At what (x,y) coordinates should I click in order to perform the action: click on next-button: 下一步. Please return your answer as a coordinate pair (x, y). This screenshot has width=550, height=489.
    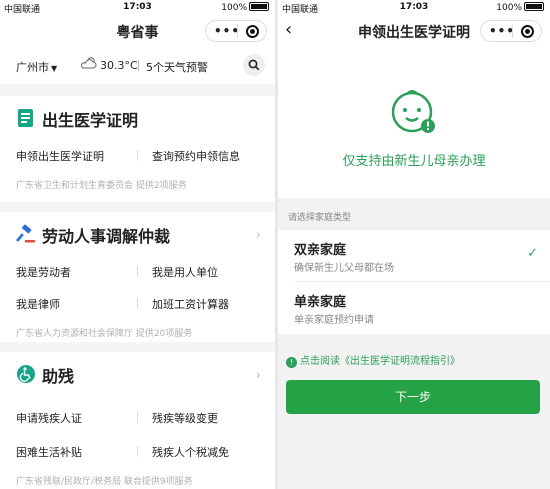
    Looking at the image, I should click on (413, 397).